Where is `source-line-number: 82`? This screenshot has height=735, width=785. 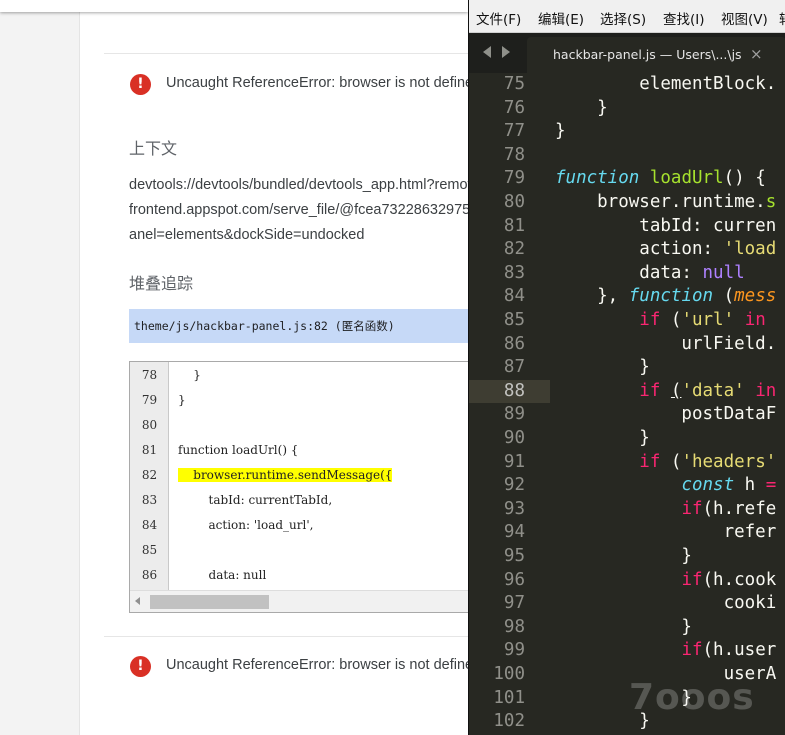 source-line-number: 82 is located at coordinates (149, 475).